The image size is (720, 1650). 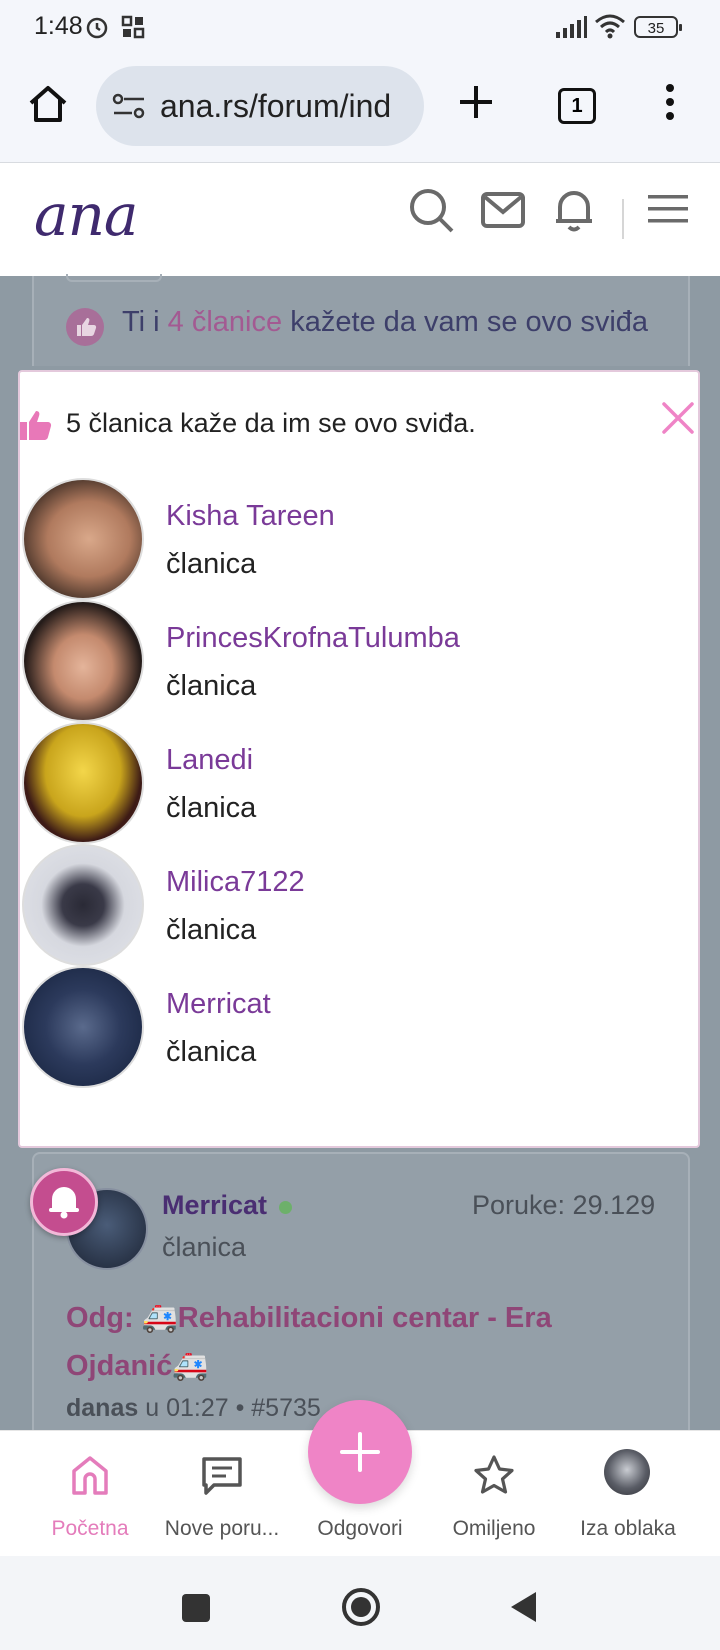 I want to click on star-icon, so click(x=494, y=1474).